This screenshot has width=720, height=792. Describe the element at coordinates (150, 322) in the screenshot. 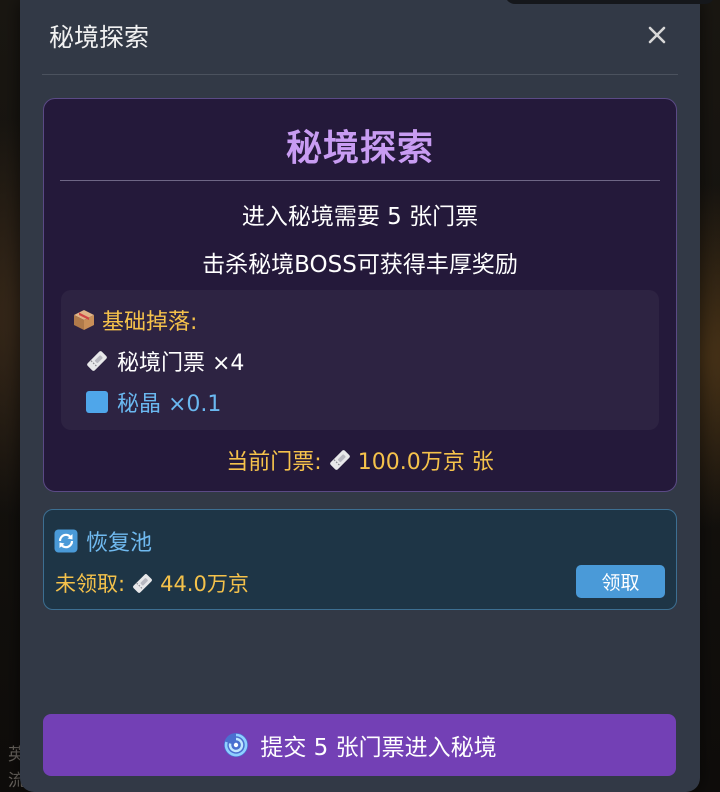

I see `base-drops-label: 基础掉落:` at that location.